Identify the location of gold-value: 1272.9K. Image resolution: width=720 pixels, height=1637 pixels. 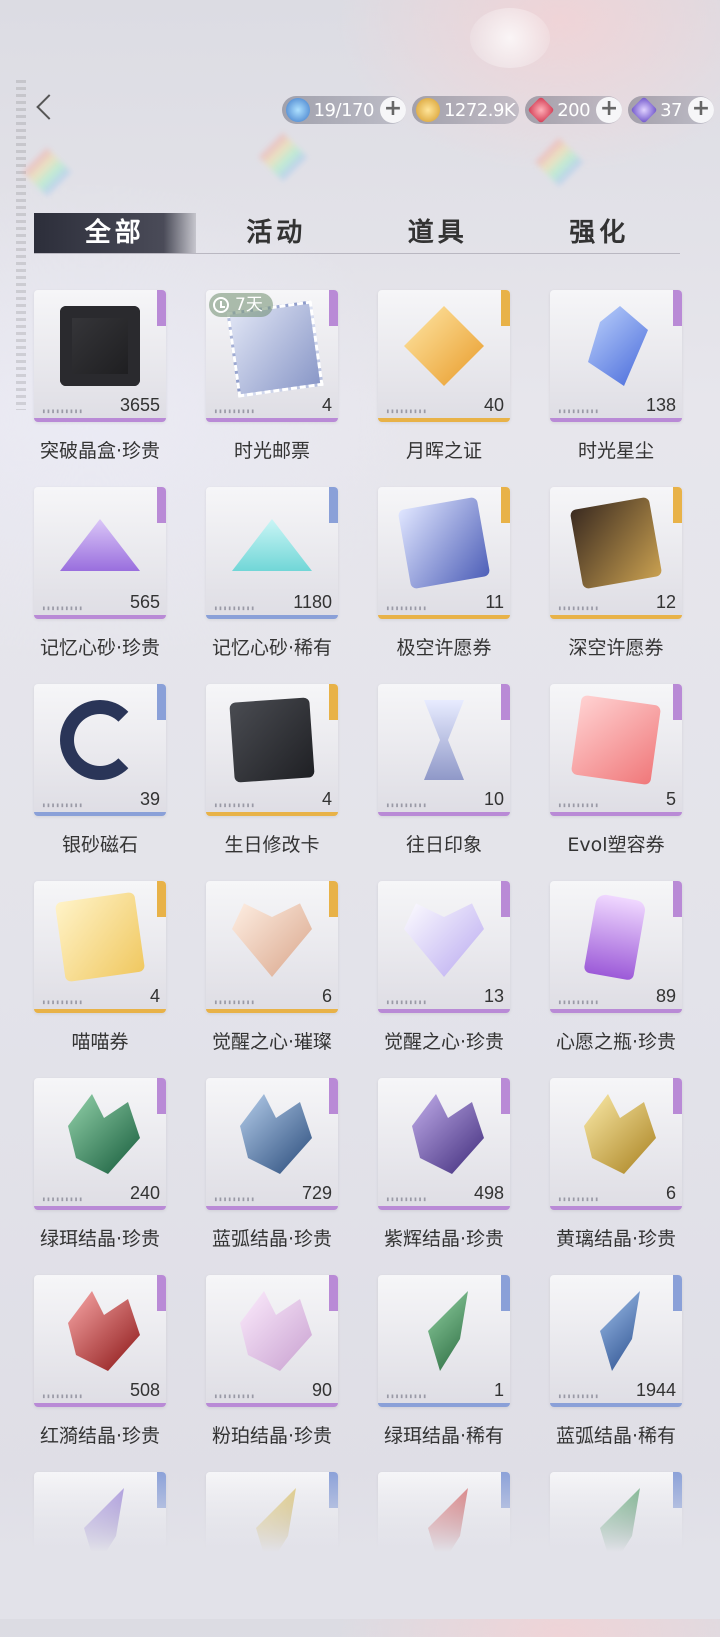
(479, 110).